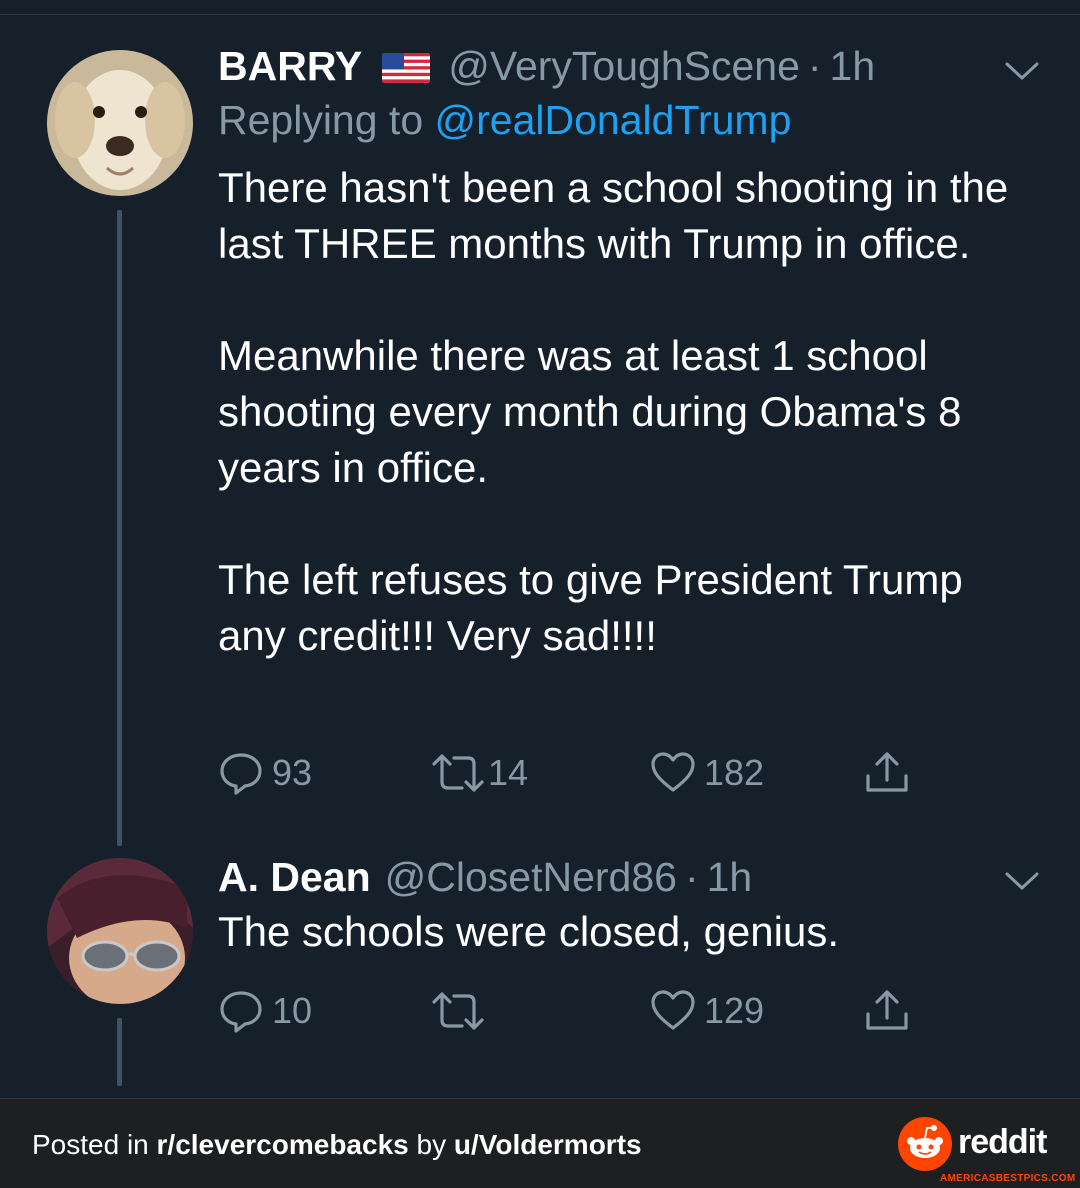 This screenshot has height=1188, width=1080. I want to click on handle: @ClosetNerd86, so click(531, 877).